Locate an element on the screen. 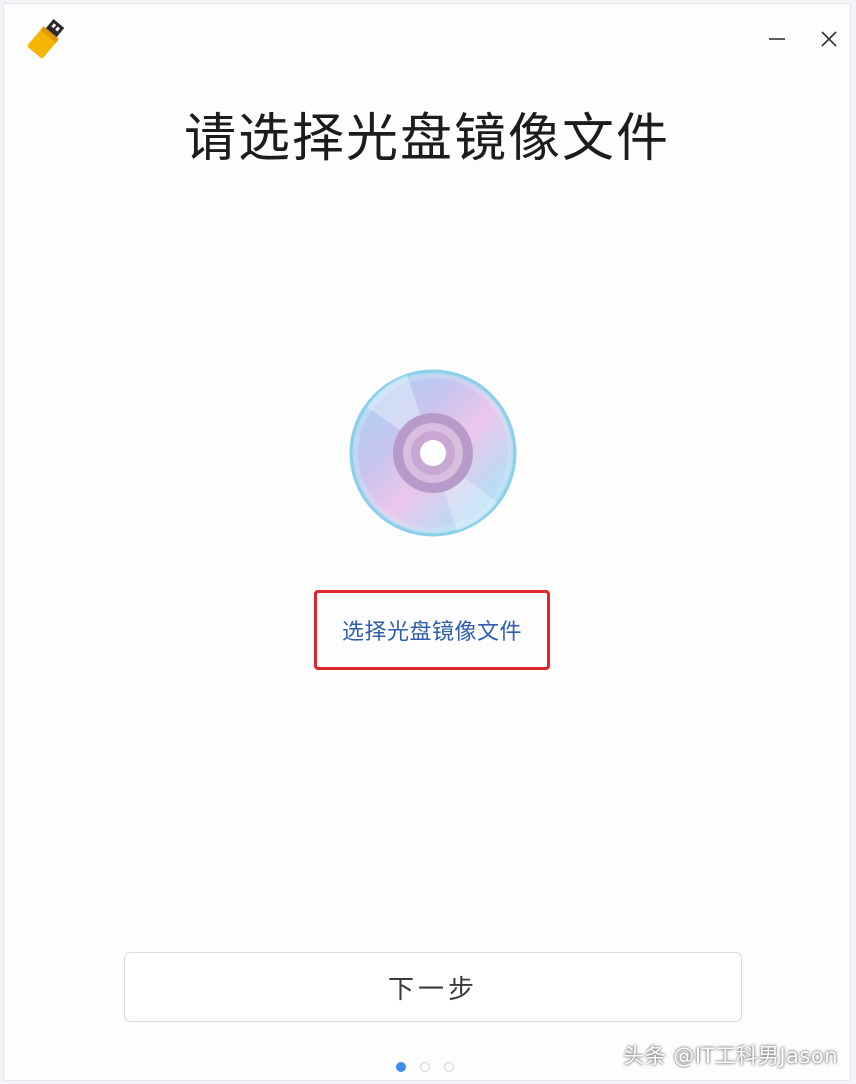 The image size is (856, 1084). close-icon is located at coordinates (829, 39).